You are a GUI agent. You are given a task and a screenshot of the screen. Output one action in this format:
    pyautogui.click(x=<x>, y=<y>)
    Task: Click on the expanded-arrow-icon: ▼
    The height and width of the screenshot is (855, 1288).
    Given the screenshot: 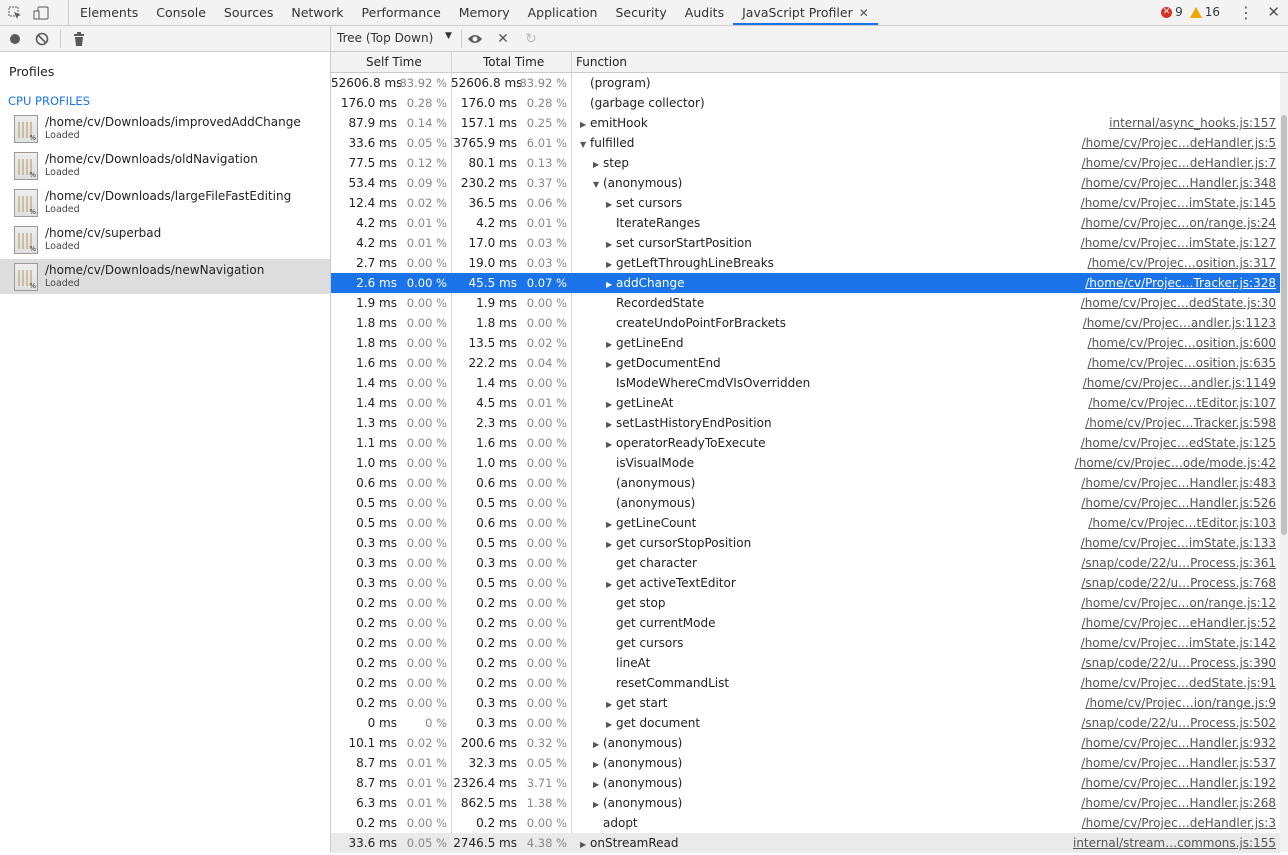 What is the action you would take?
    pyautogui.click(x=598, y=185)
    